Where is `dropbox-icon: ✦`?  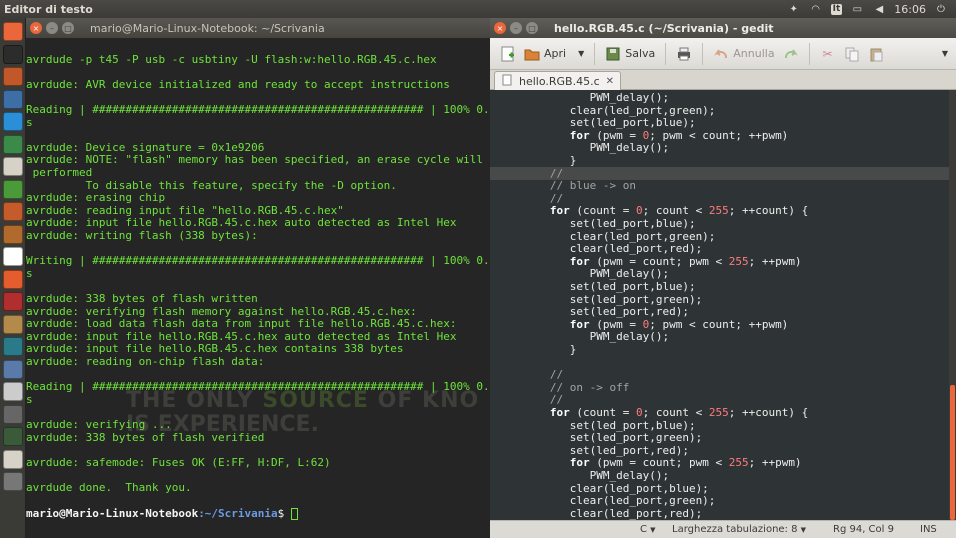 dropbox-icon: ✦ is located at coordinates (794, 9).